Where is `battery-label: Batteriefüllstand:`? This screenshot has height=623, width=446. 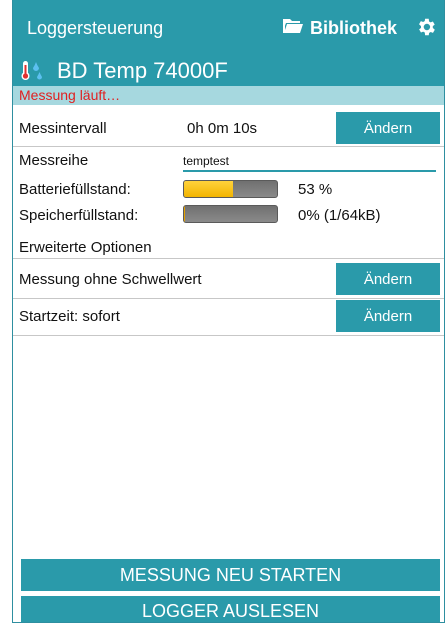
battery-label: Batteriefüllstand: is located at coordinates (75, 189).